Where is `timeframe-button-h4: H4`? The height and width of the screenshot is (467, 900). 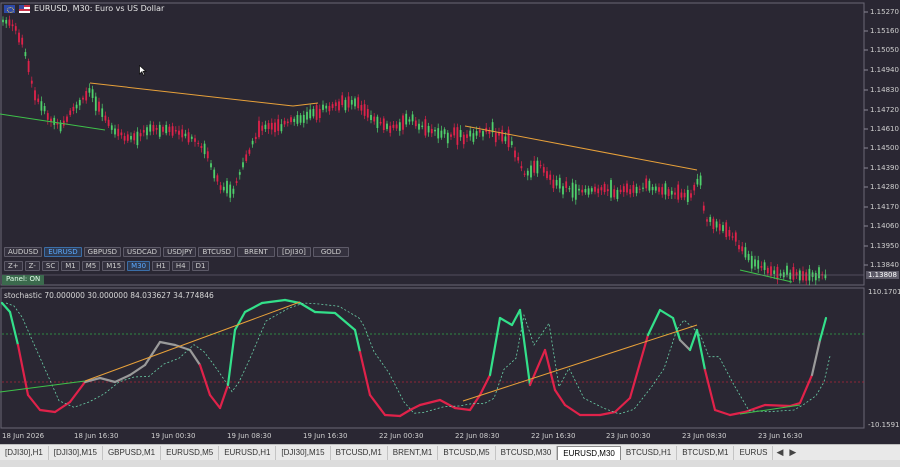
timeframe-button-h4: H4 is located at coordinates (180, 266).